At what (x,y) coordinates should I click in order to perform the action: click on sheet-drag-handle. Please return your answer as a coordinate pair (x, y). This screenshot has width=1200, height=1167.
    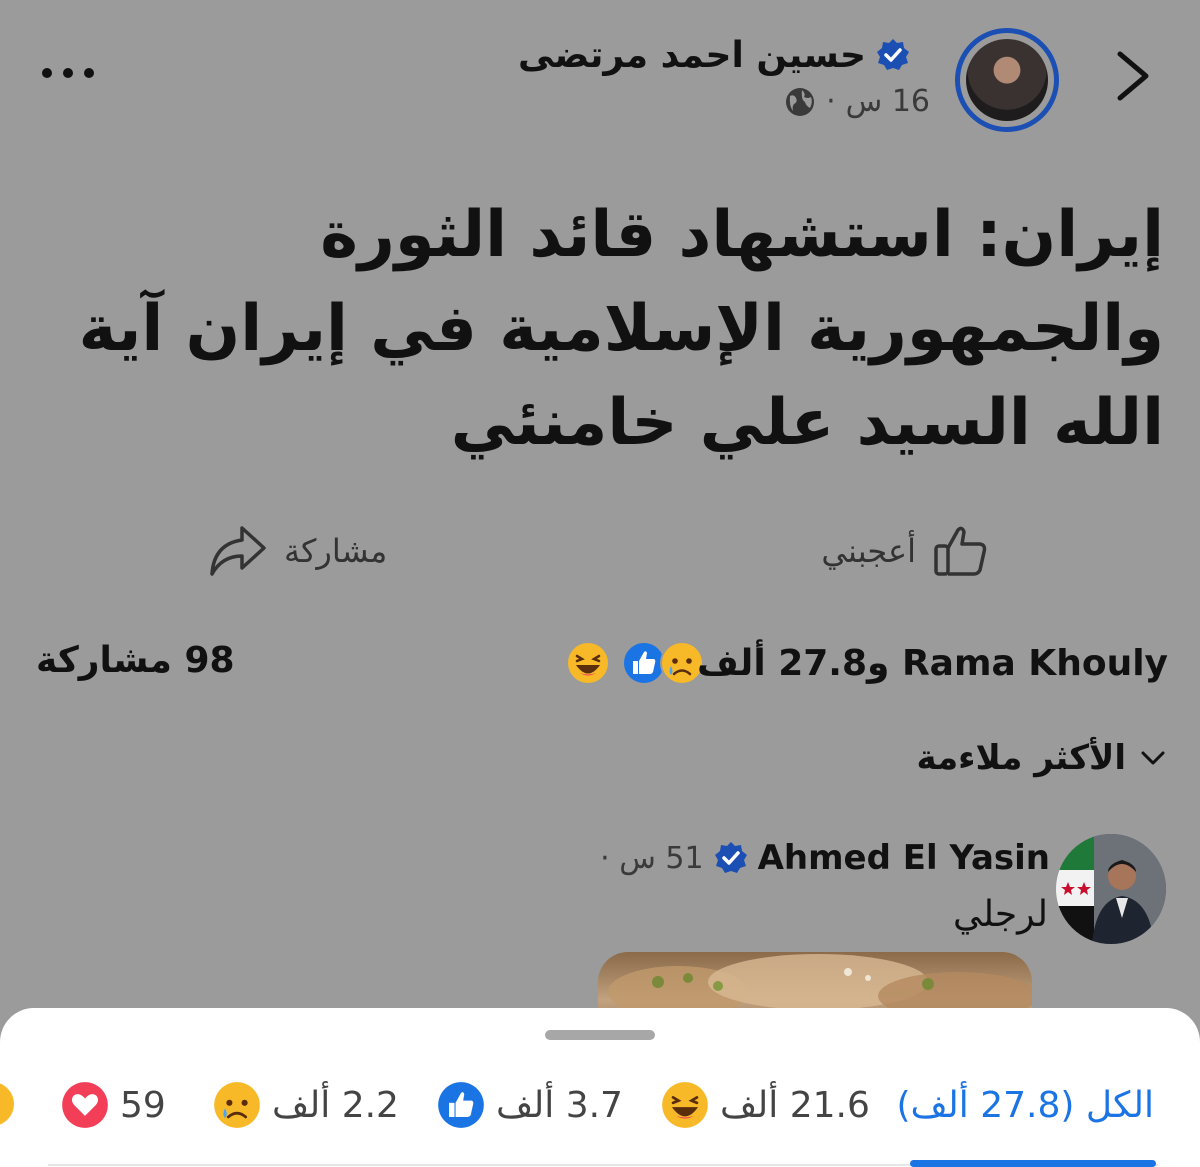
    Looking at the image, I should click on (600, 1035).